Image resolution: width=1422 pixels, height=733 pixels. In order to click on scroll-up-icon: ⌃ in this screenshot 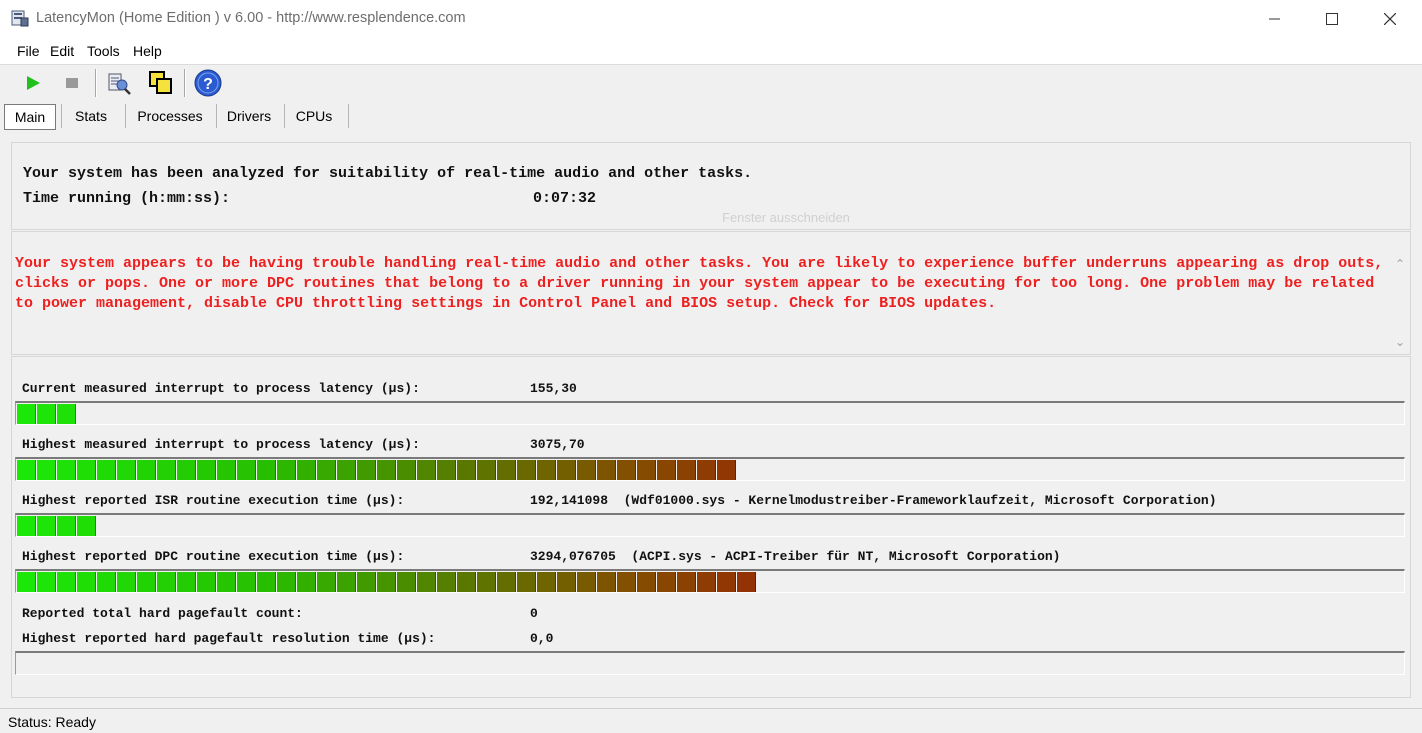, I will do `click(1400, 264)`.